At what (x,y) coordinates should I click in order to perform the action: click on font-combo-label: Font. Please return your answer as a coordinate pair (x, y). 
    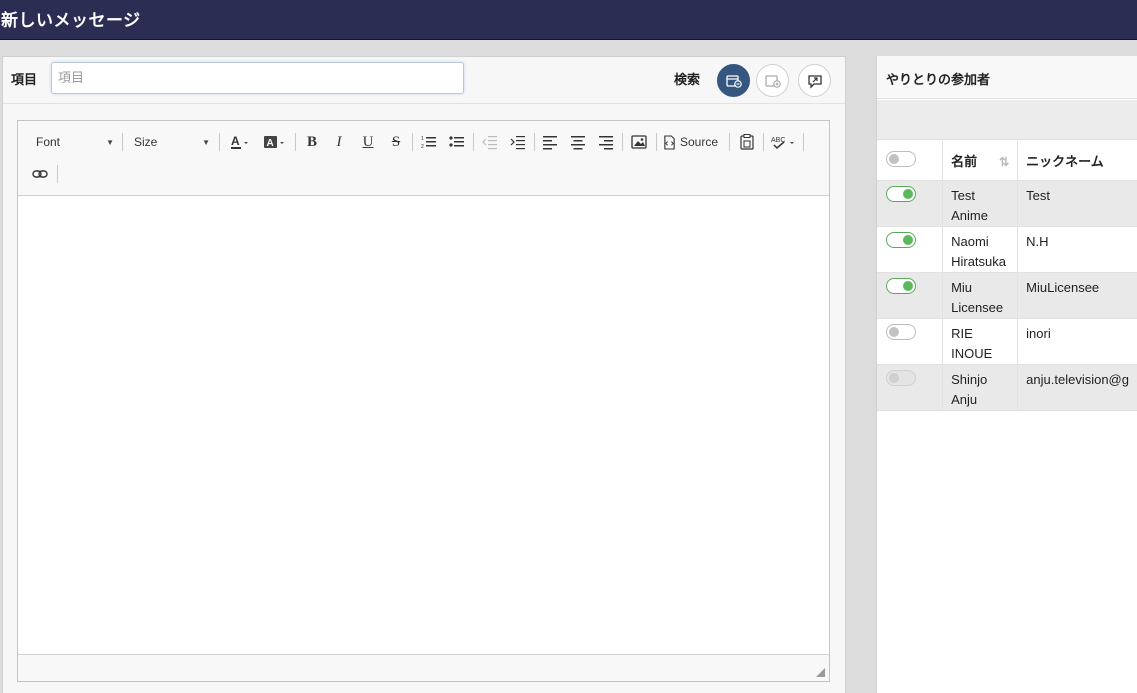
    Looking at the image, I should click on (48, 142).